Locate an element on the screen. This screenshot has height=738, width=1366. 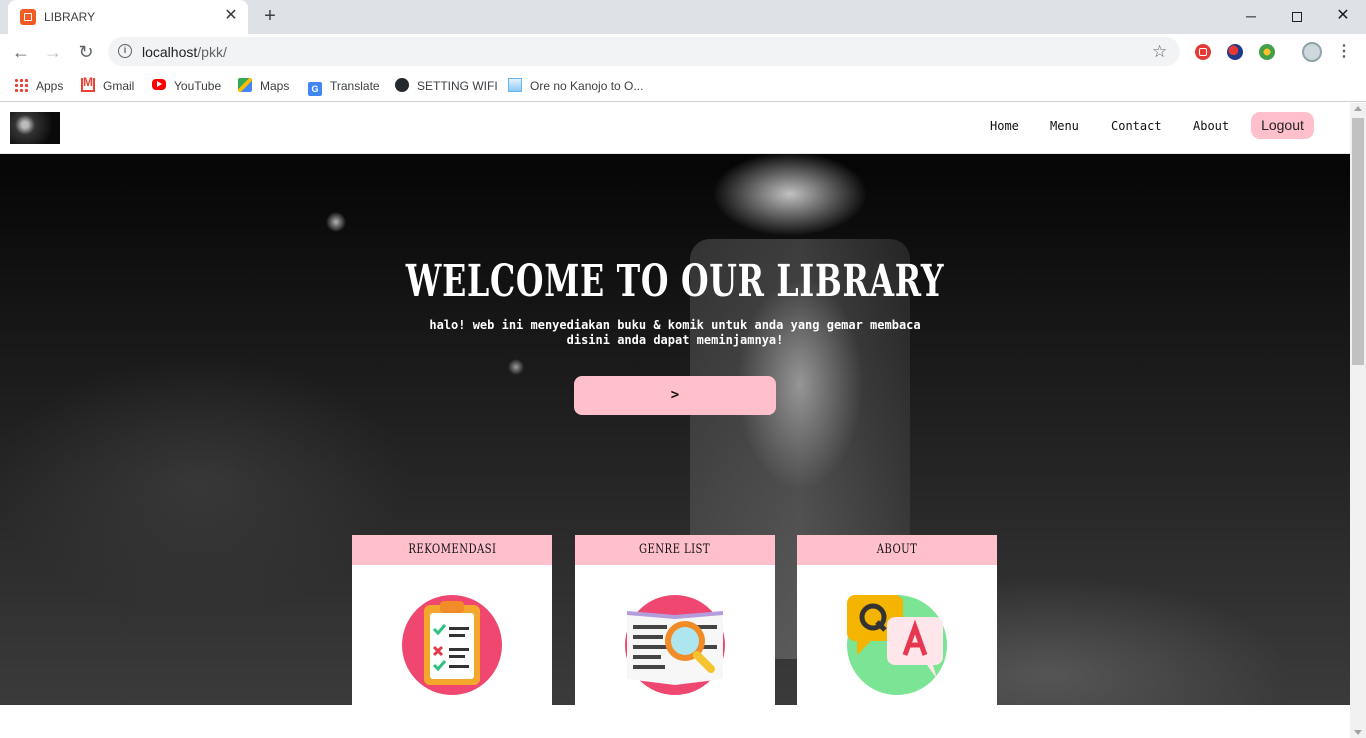
bookmark-translate: G Translate is located at coordinates (344, 86).